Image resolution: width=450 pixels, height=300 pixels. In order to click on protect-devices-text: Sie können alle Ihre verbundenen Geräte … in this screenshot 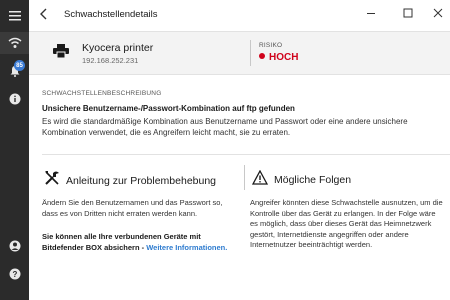, I will do `click(137, 242)`.